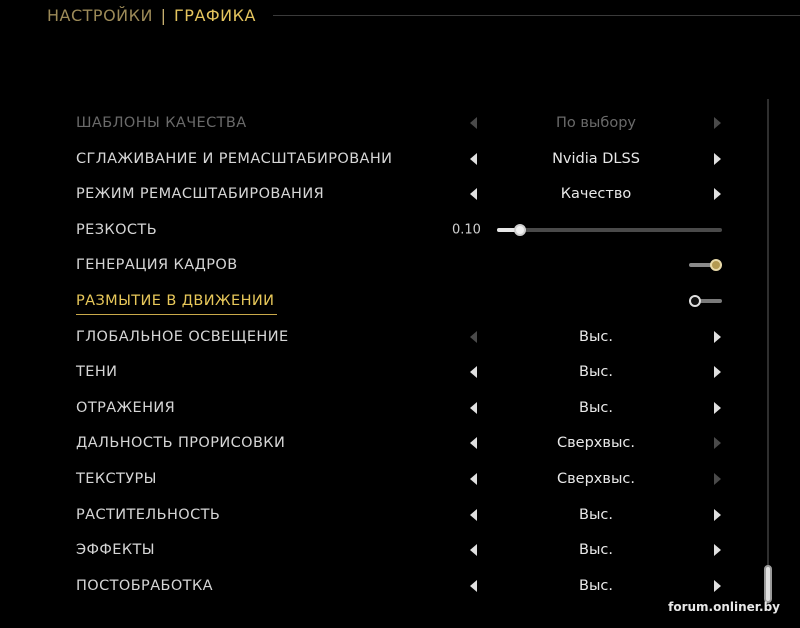 This screenshot has height=628, width=800. I want to click on slider-thumb, so click(519, 229).